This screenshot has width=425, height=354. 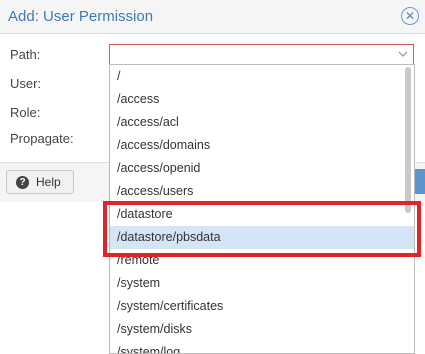 What do you see at coordinates (262, 329) in the screenshot?
I see `dropdown-option: /system/disks` at bounding box center [262, 329].